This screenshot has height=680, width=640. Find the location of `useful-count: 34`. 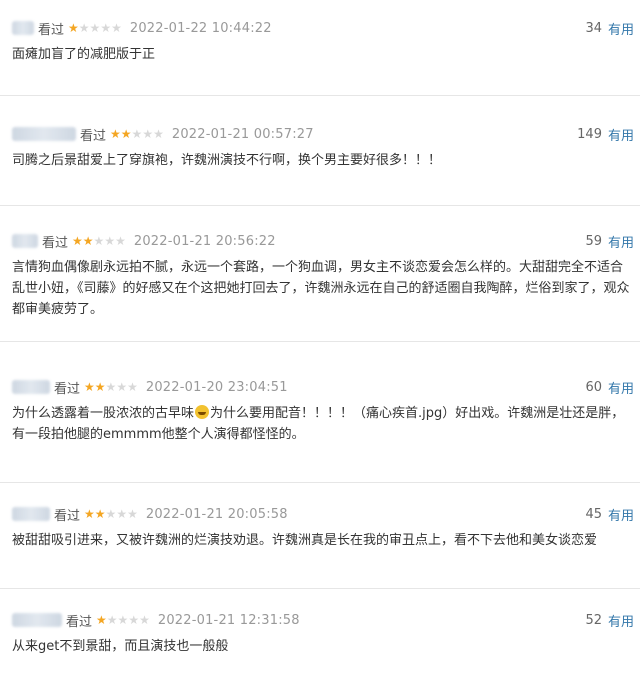

useful-count: 34 is located at coordinates (593, 28).